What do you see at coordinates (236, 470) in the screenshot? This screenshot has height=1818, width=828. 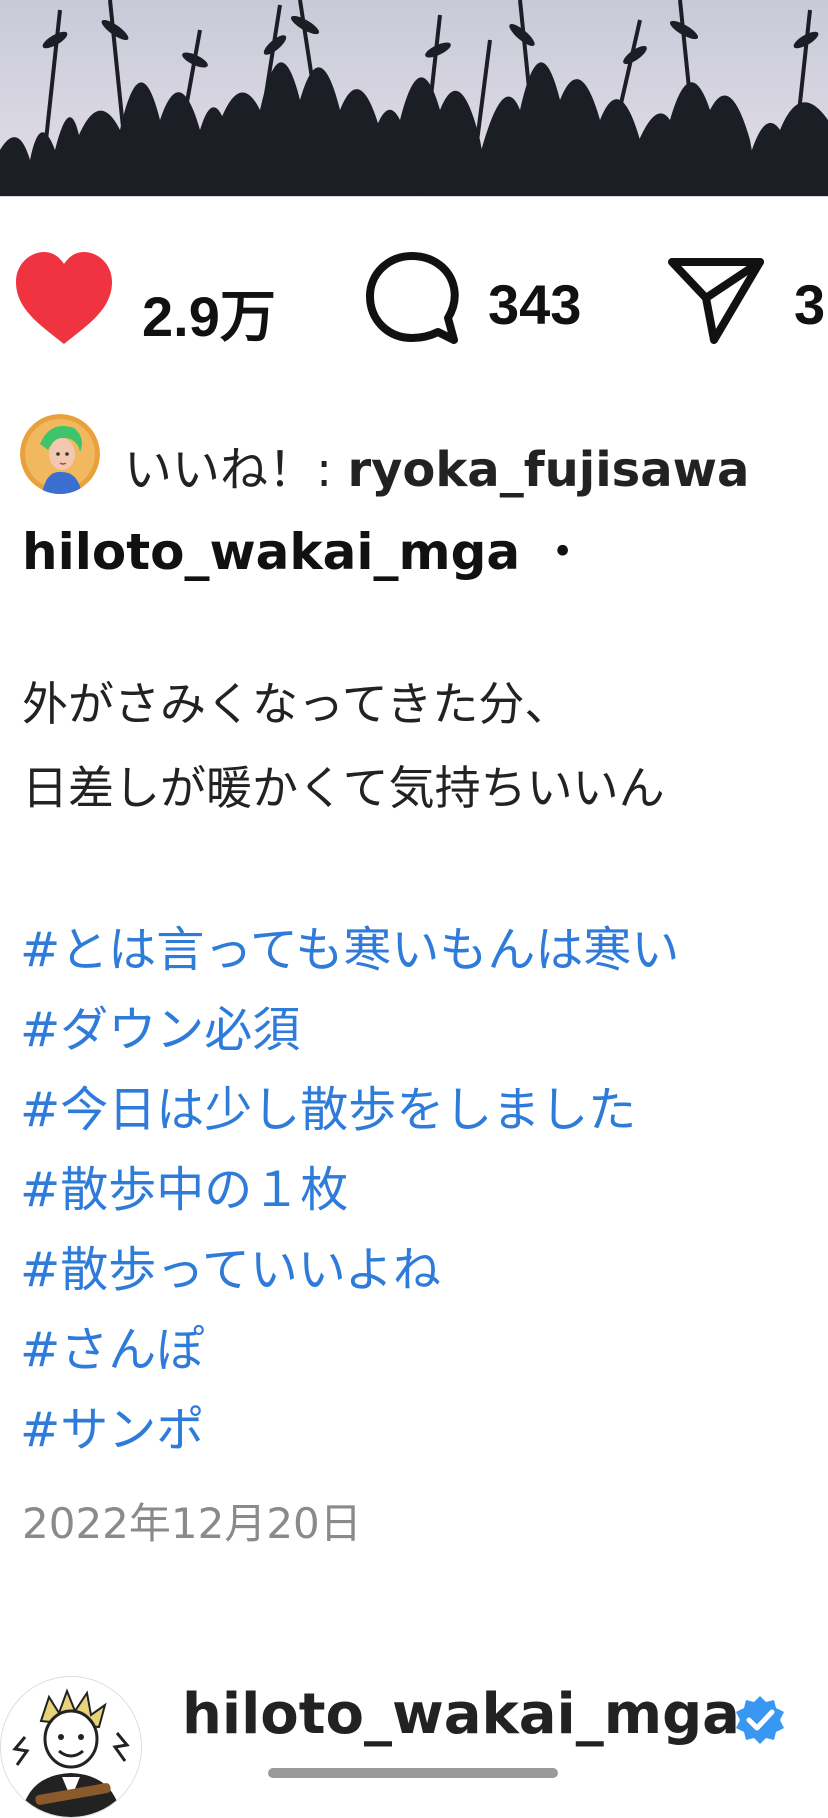 I see `liked-by-prefix: いいね！:` at bounding box center [236, 470].